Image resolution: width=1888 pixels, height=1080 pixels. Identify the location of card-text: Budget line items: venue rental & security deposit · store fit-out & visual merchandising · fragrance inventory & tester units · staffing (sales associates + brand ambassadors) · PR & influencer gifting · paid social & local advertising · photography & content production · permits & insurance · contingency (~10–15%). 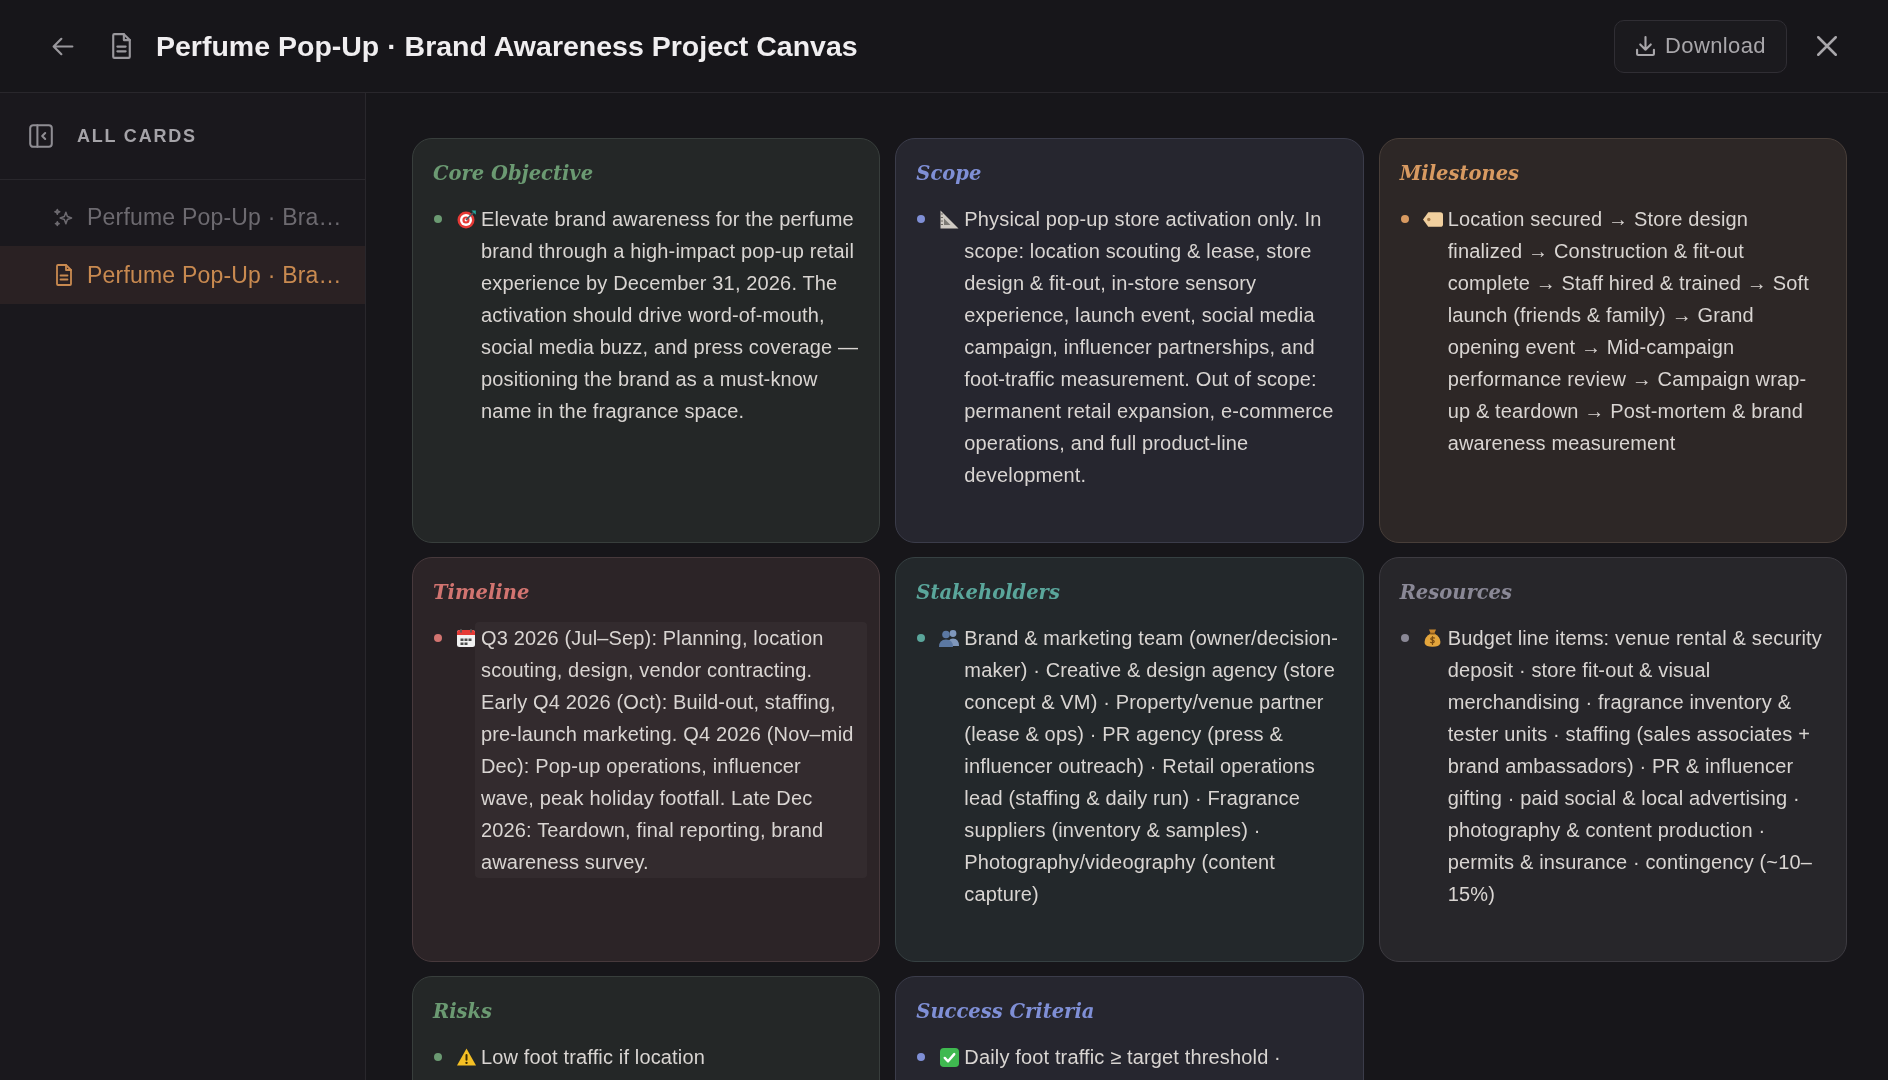
(1635, 766).